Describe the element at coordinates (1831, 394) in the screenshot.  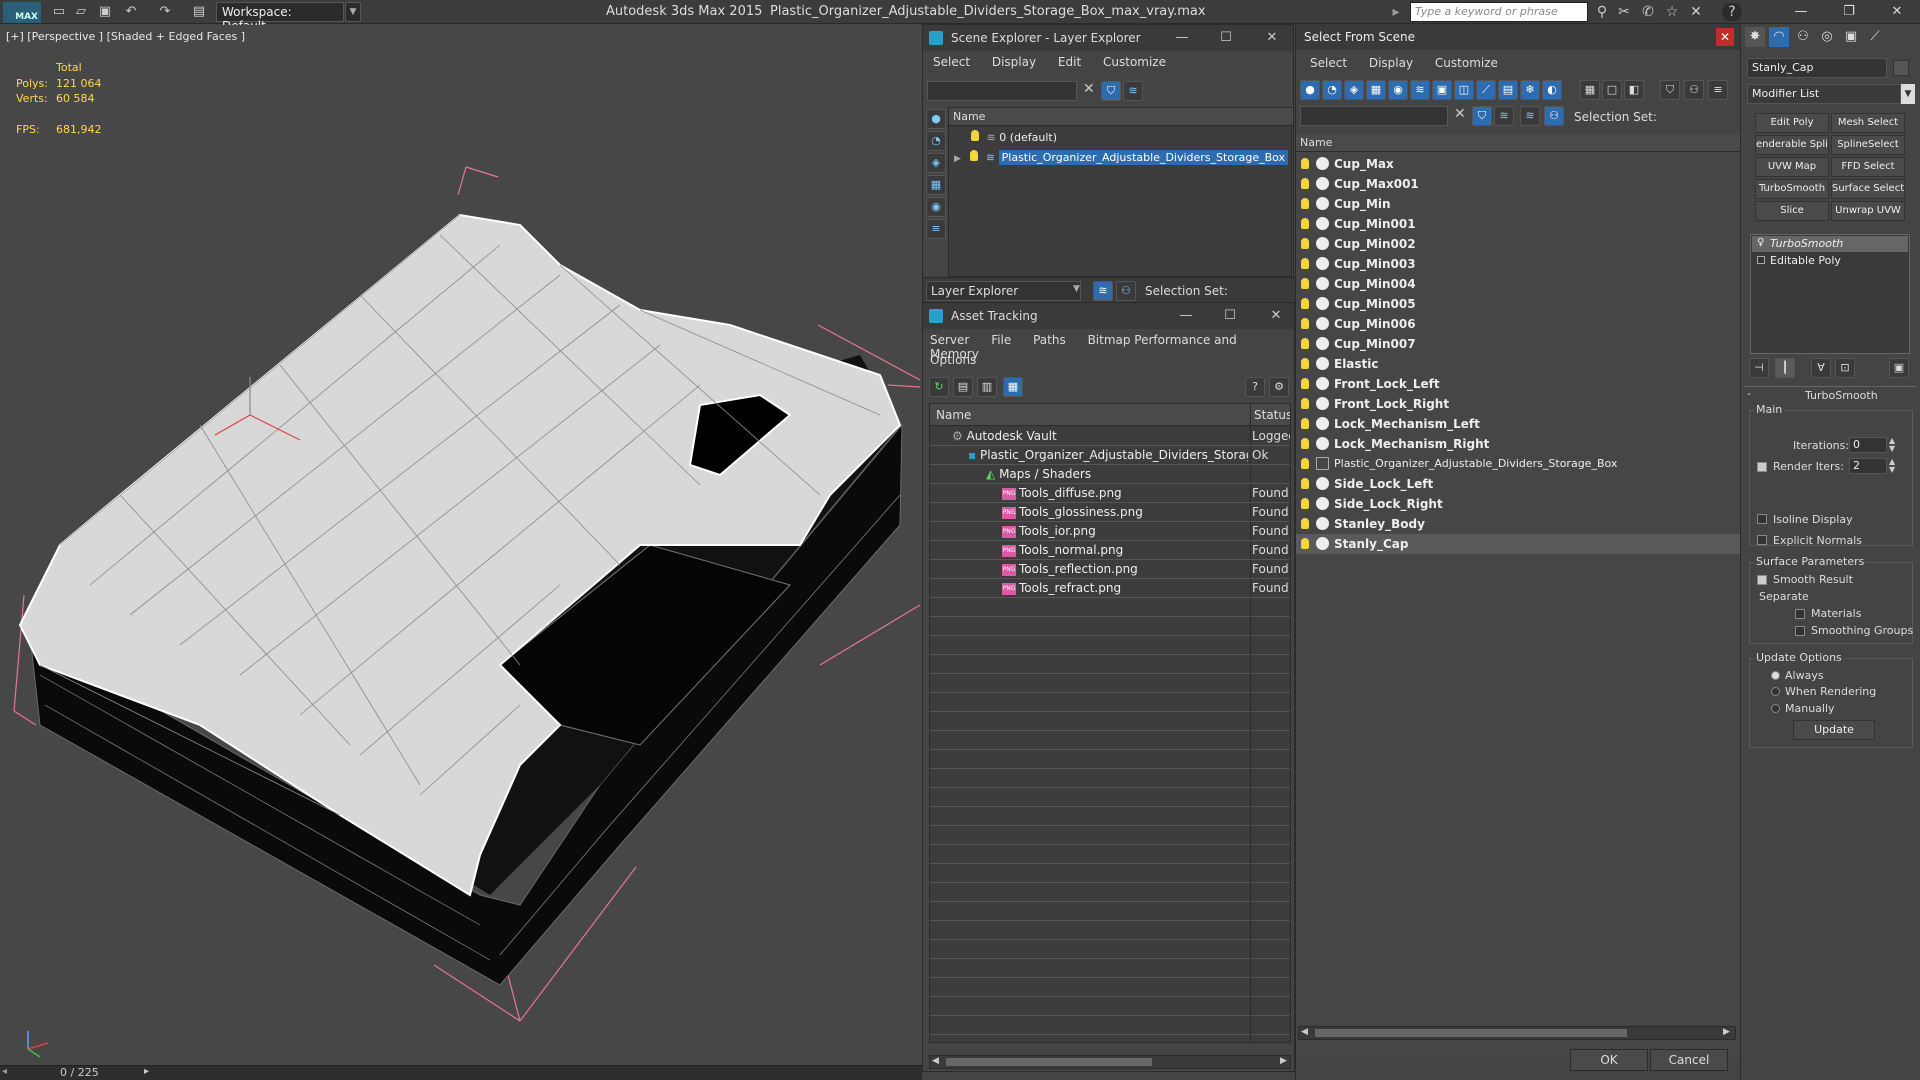
I see `turbosmooth-rollout-header: - TurboSmooth` at that location.